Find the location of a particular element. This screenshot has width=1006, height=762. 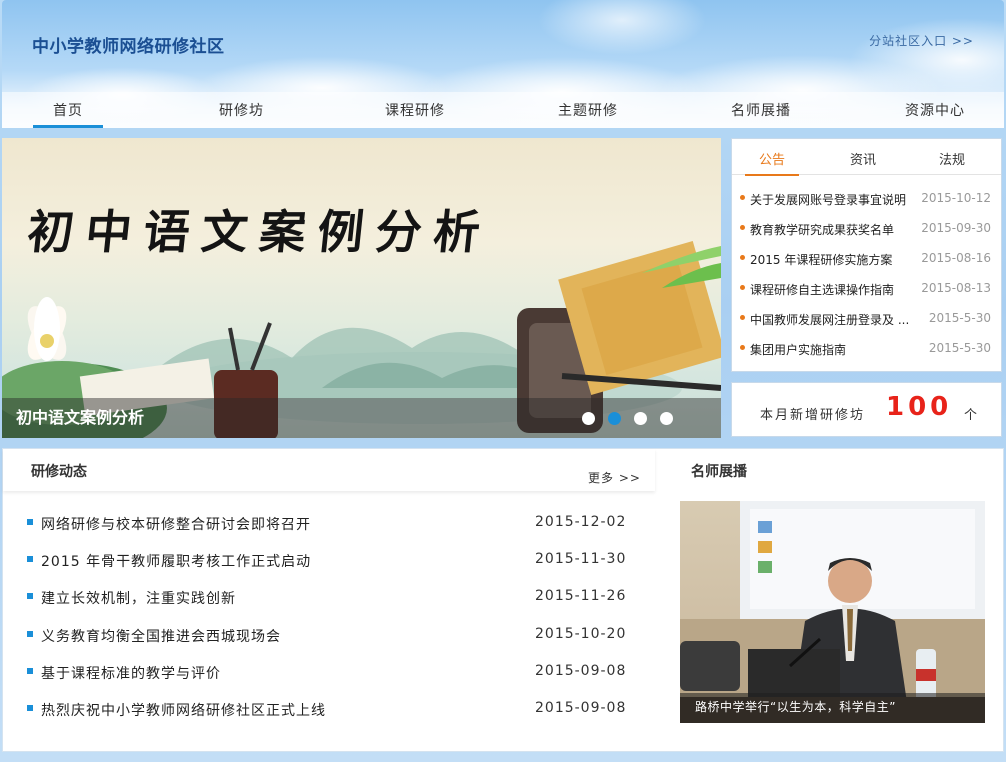

news-date: 2015-10-20 is located at coordinates (581, 634).